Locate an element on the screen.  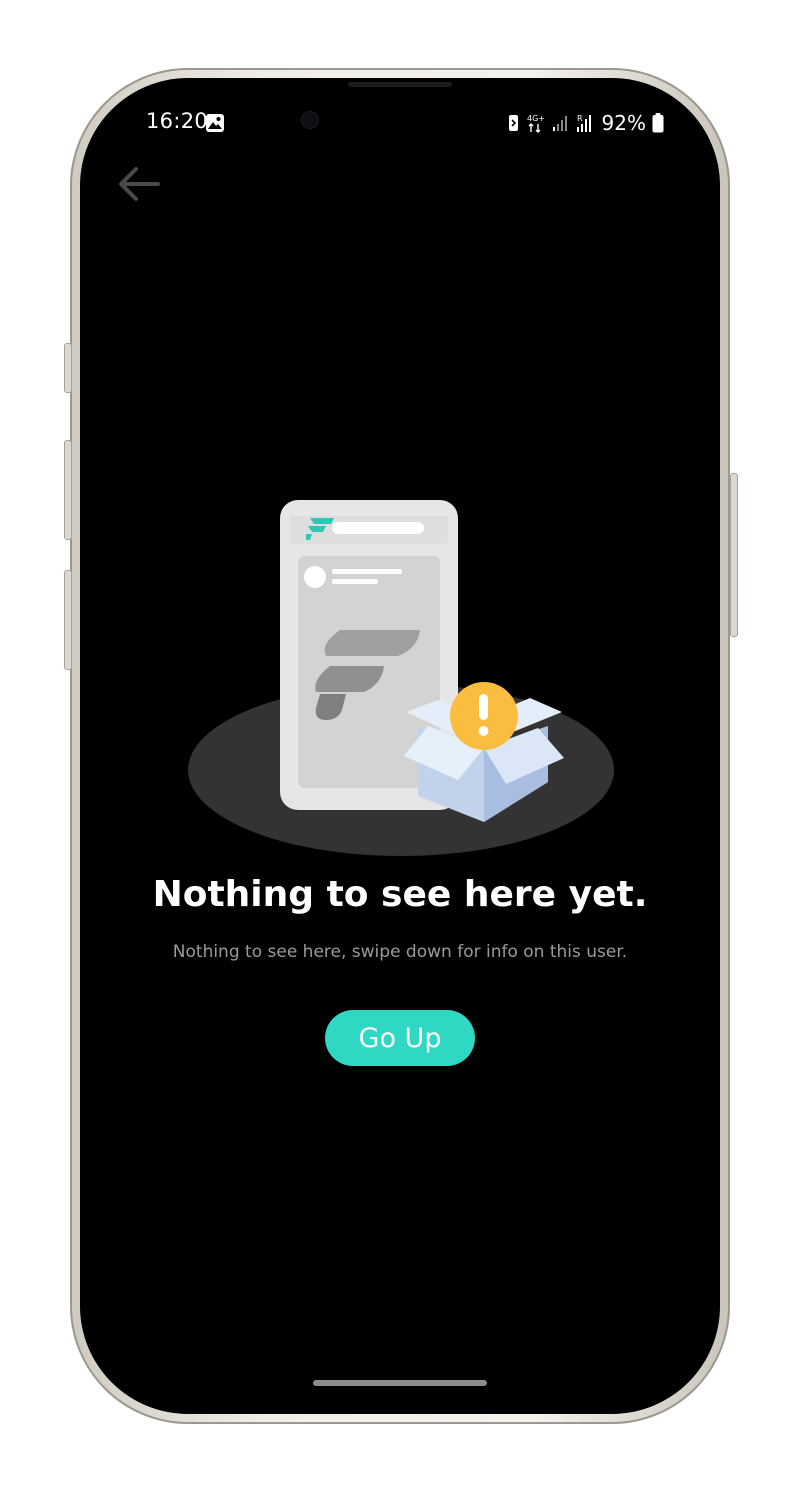
battery-icon is located at coordinates (658, 123).